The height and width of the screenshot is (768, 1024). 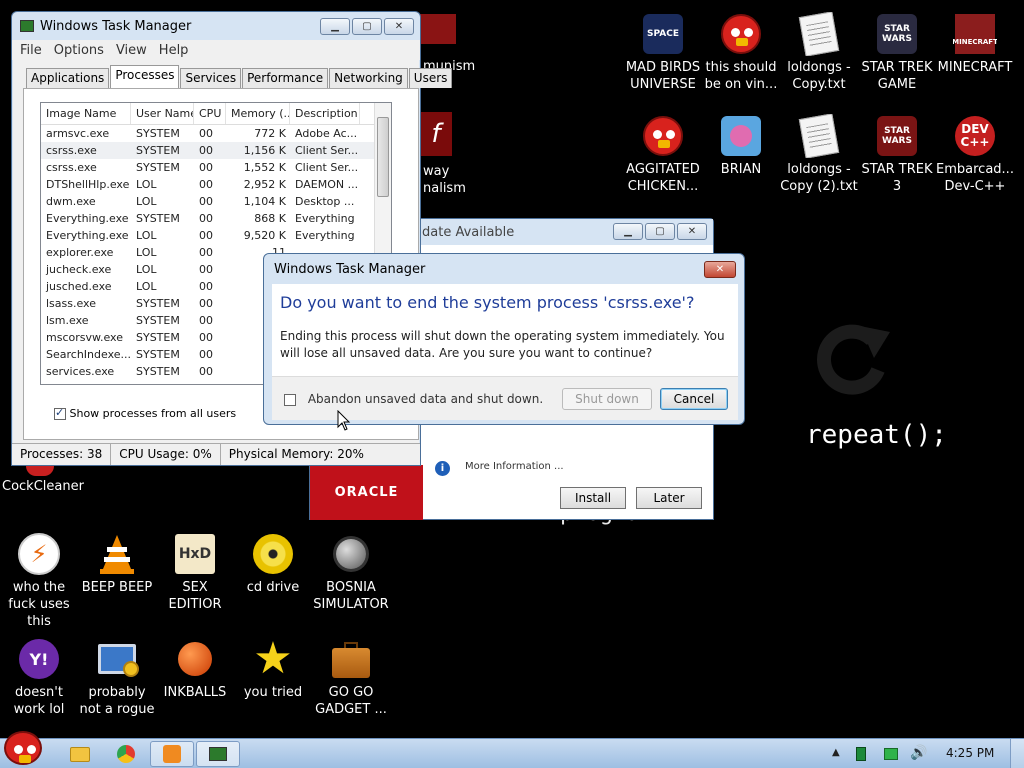 I want to click on desktop-icon-minecraft: MINECRAFT MINECRAFT, so click(x=975, y=44).